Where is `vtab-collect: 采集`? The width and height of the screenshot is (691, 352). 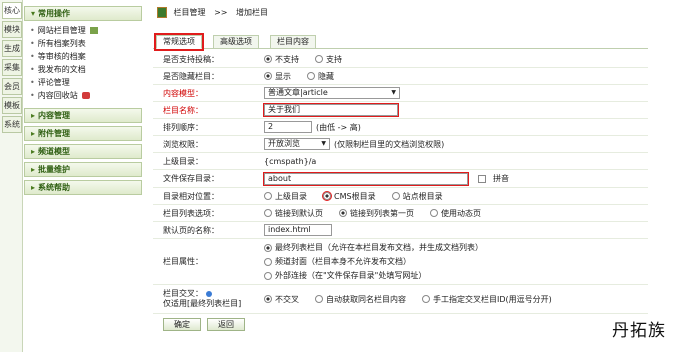
vtab-collect: 采集 is located at coordinates (12, 67).